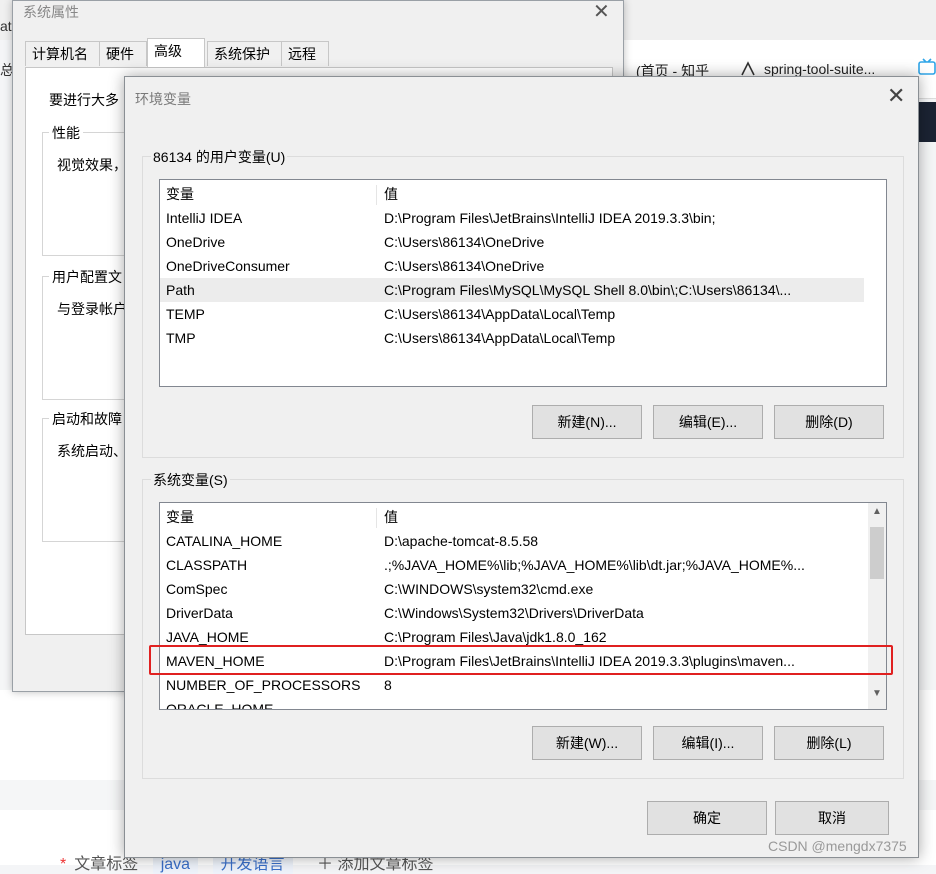  Describe the element at coordinates (829, 743) in the screenshot. I see `system-delete-button: 删除(L)` at that location.